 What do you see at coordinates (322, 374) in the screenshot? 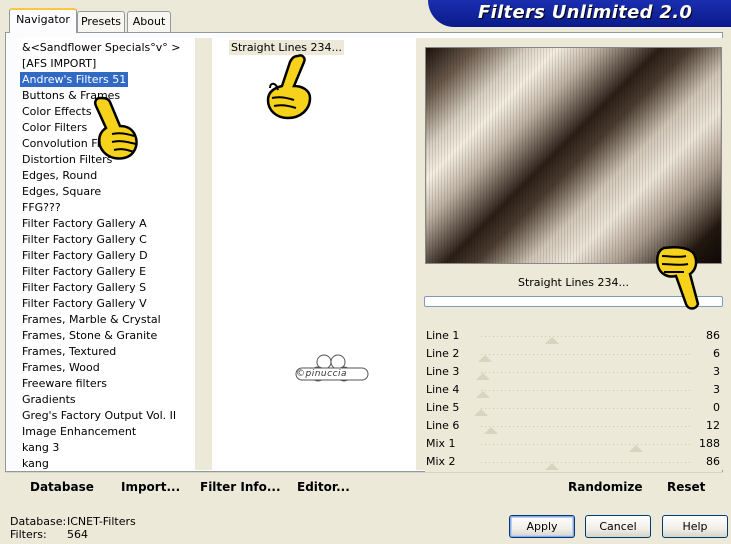
I see `watermark-text: ©pinuccia` at bounding box center [322, 374].